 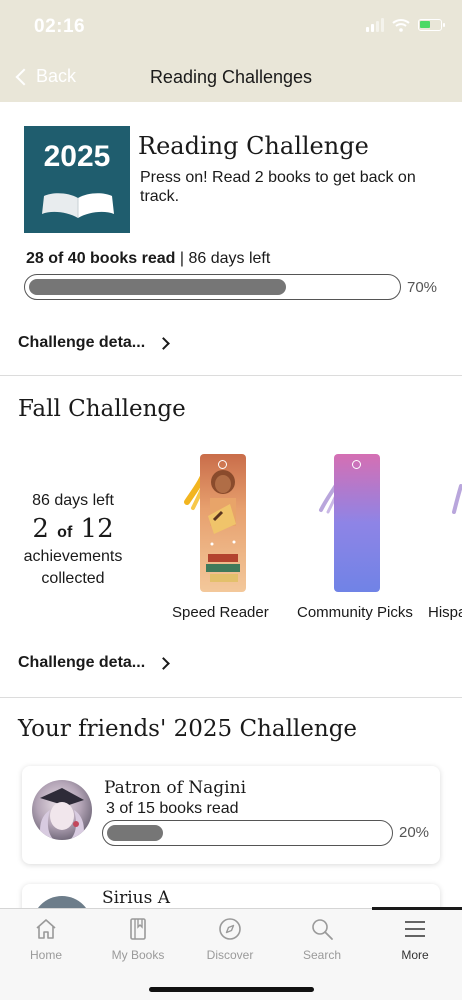 What do you see at coordinates (135, 833) in the screenshot?
I see `friend-progress-fill` at bounding box center [135, 833].